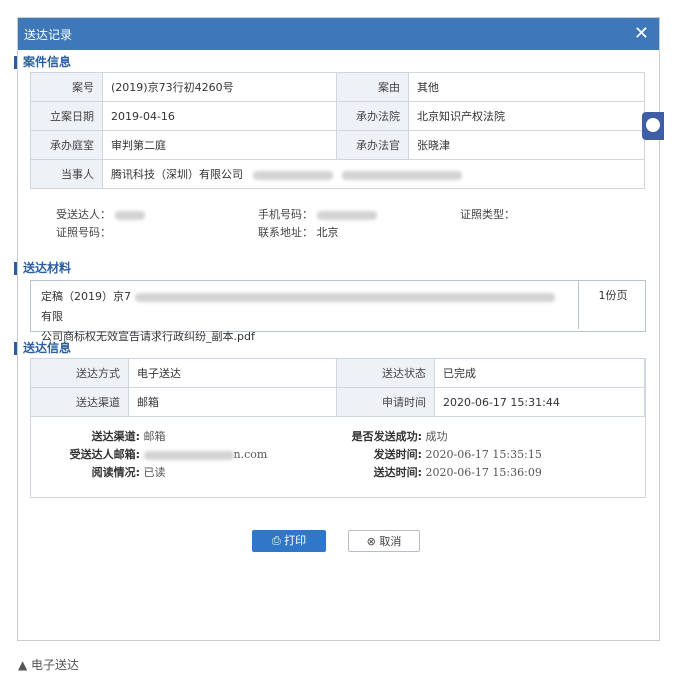 The image size is (681, 679). What do you see at coordinates (304, 337) in the screenshot?
I see `material-file-name: 公司商标权无效宣告请求行政纠纷_副本.pdf` at bounding box center [304, 337].